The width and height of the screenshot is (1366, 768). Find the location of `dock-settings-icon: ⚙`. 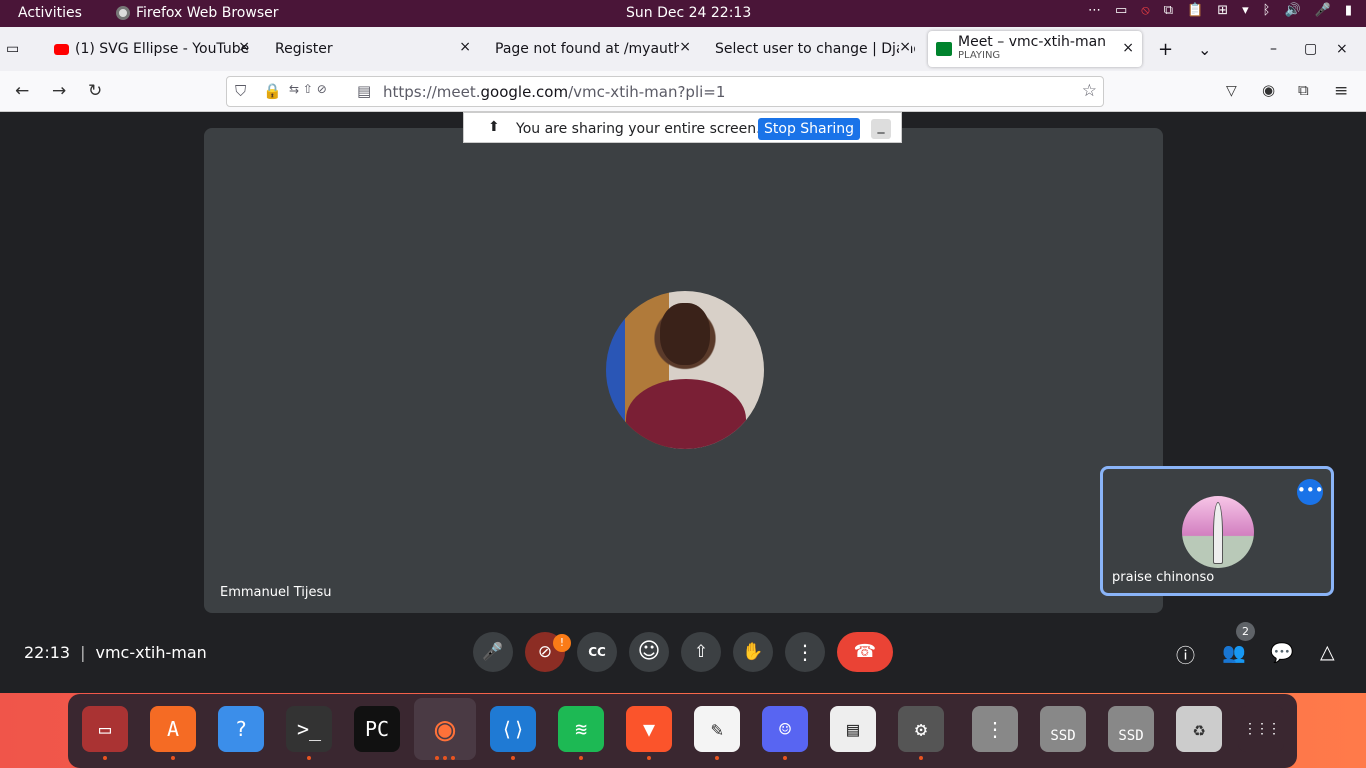

dock-settings-icon: ⚙ is located at coordinates (921, 729).